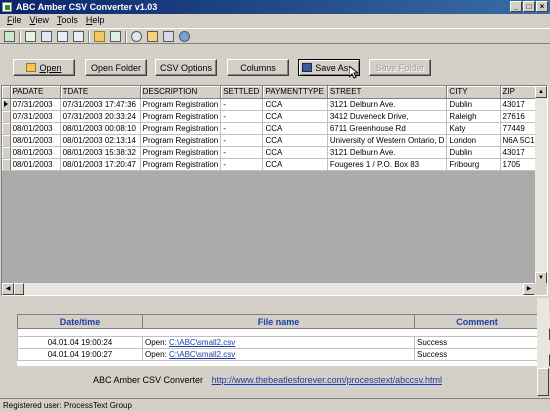 This screenshot has width=550, height=412. Describe the element at coordinates (387, 92) in the screenshot. I see `column-header: STREET` at that location.